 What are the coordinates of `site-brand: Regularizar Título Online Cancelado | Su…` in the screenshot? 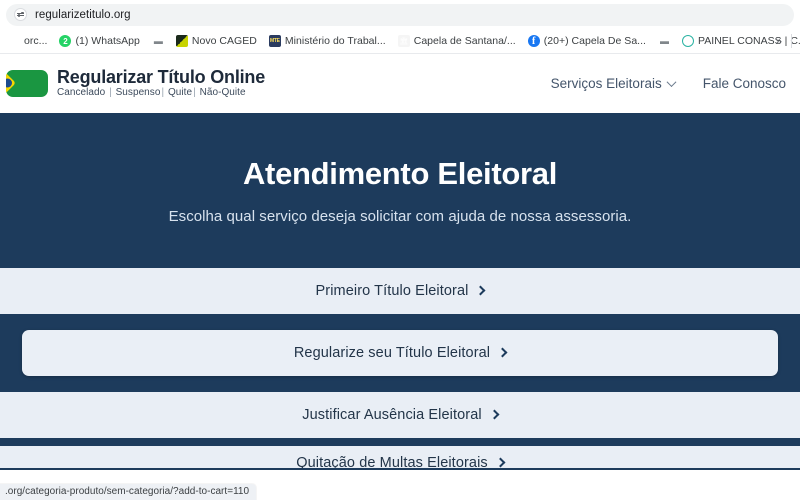 It's located at (135, 83).